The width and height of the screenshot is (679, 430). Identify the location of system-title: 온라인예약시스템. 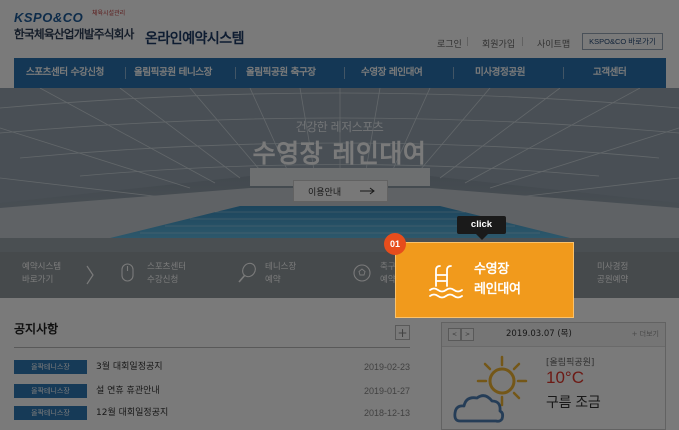
(195, 39).